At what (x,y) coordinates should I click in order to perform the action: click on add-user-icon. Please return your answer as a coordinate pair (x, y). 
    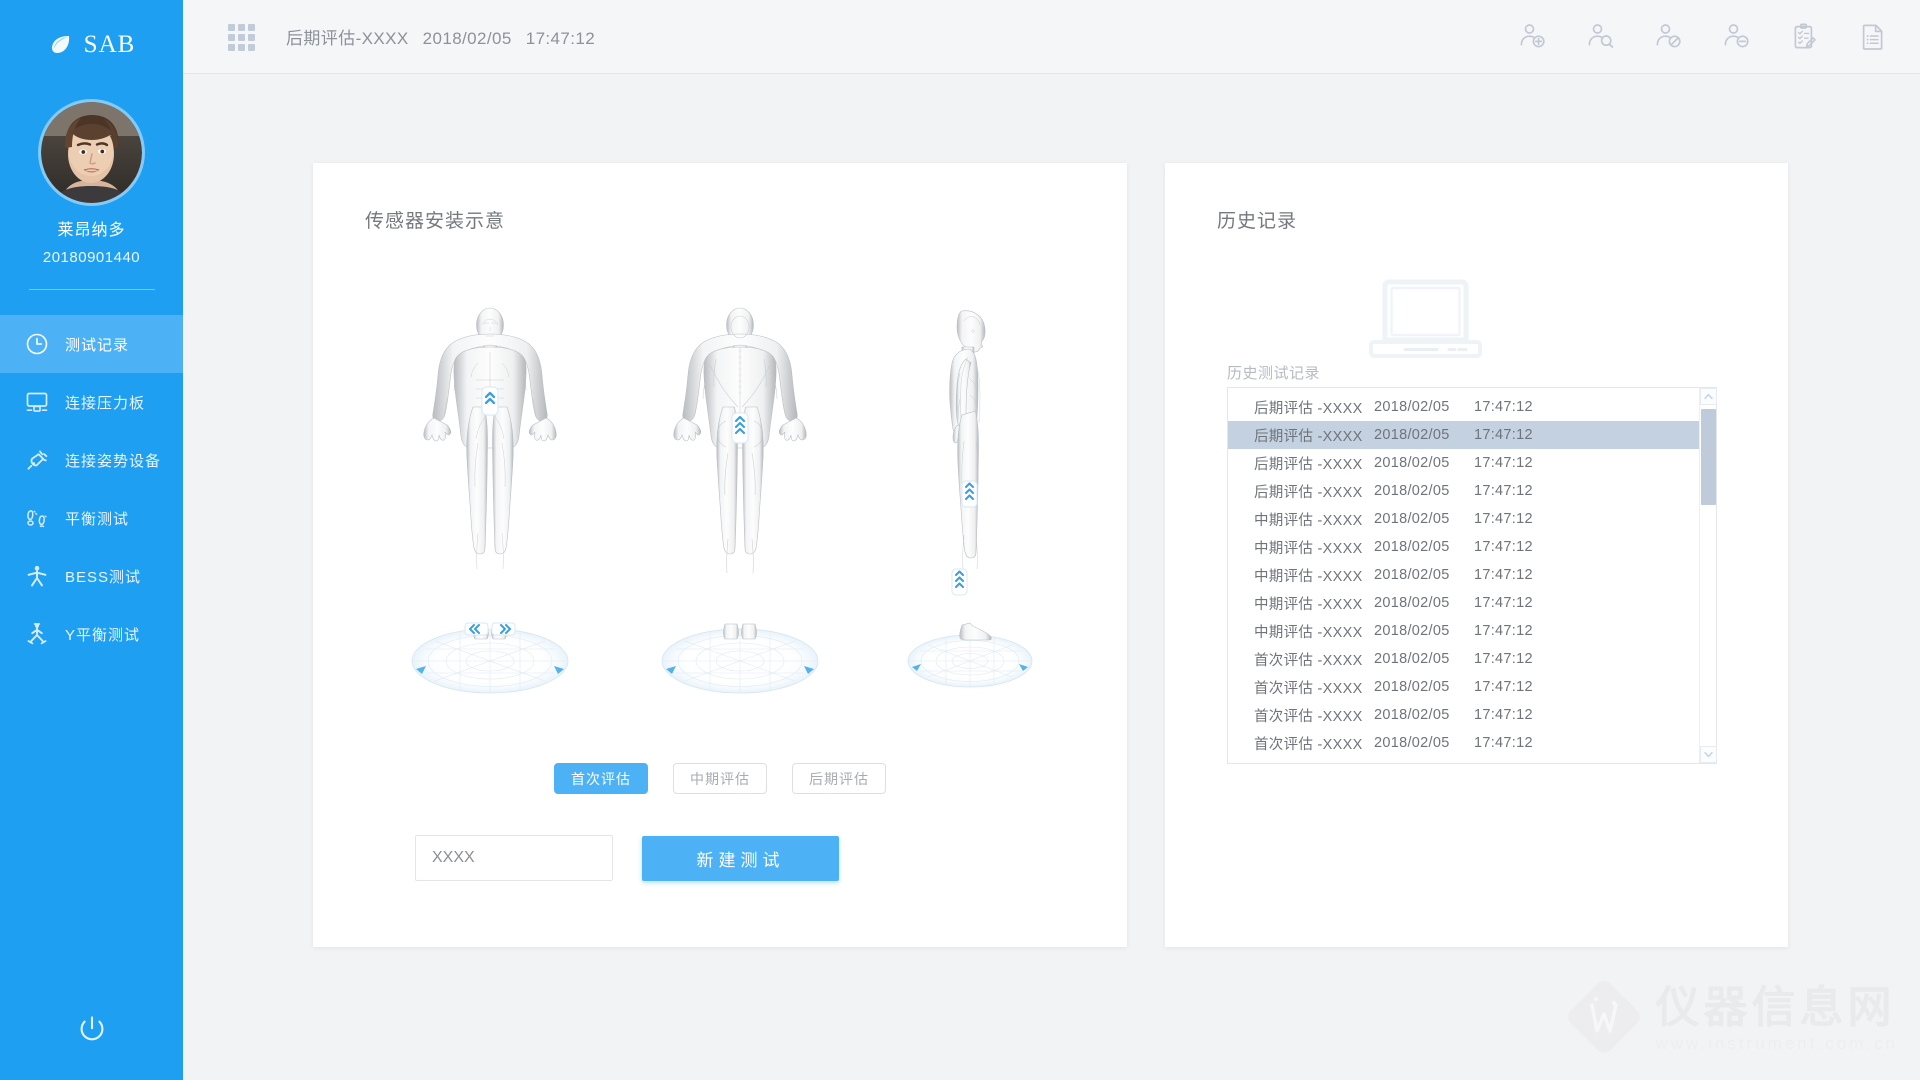
    Looking at the image, I should click on (1533, 37).